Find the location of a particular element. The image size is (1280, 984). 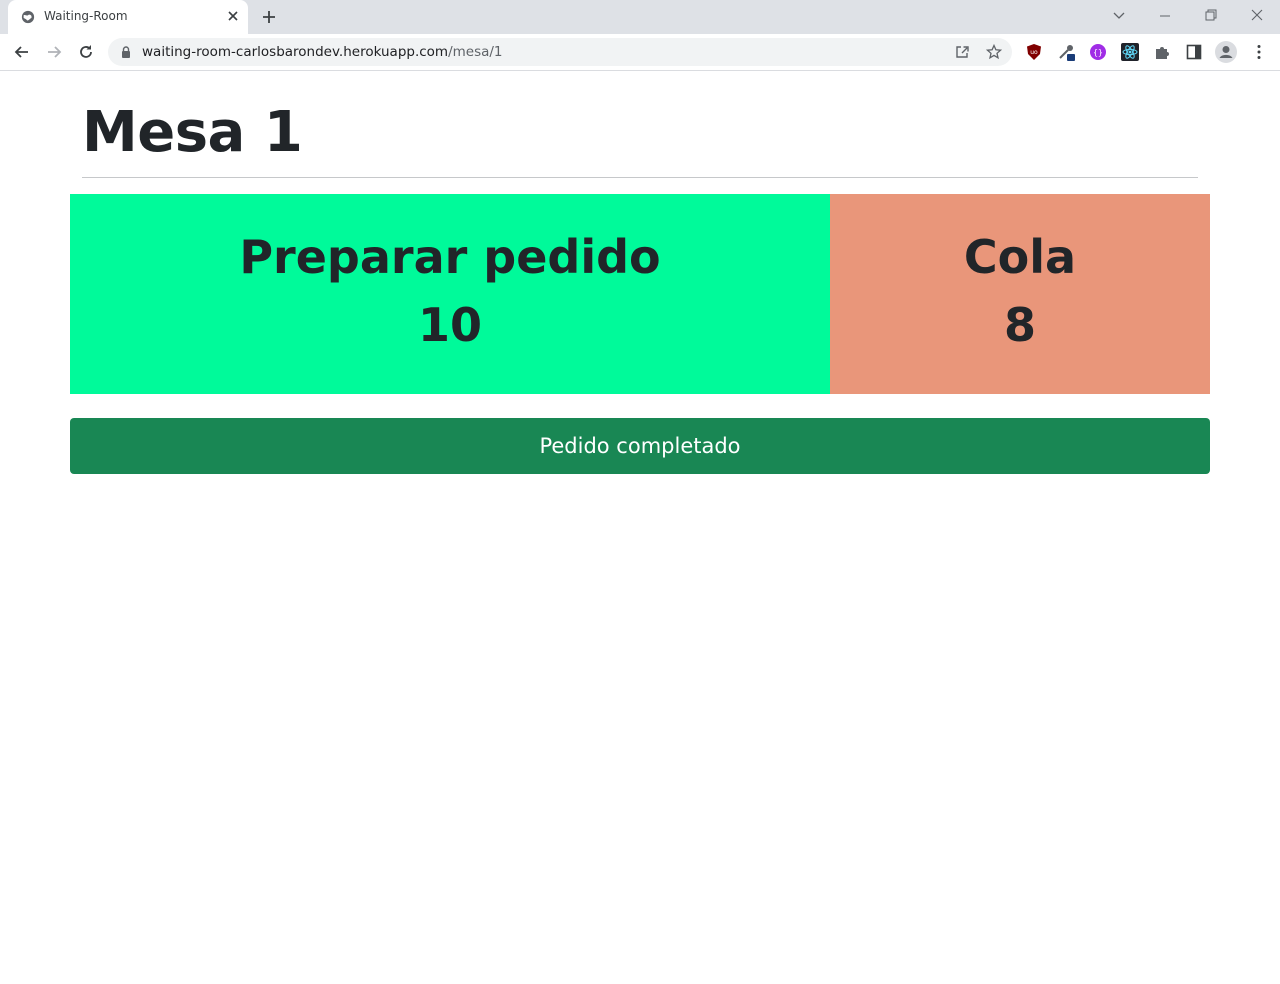

share-icon is located at coordinates (962, 52).